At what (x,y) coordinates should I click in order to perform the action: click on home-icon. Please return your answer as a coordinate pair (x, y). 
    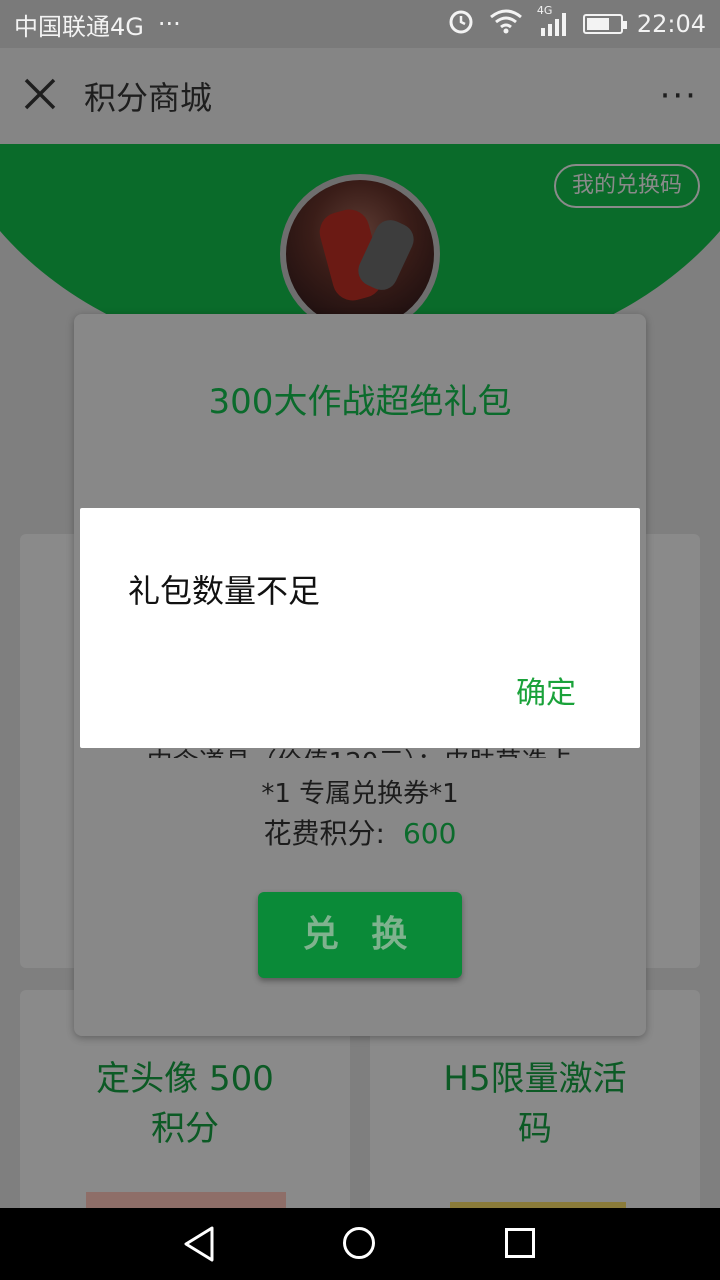
    Looking at the image, I should click on (359, 1243).